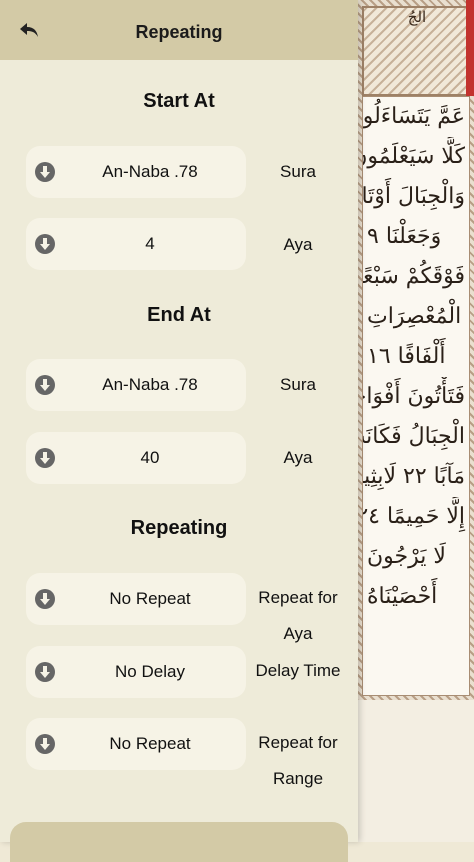  I want to click on repeat-range-select: No Repeat, so click(136, 744).